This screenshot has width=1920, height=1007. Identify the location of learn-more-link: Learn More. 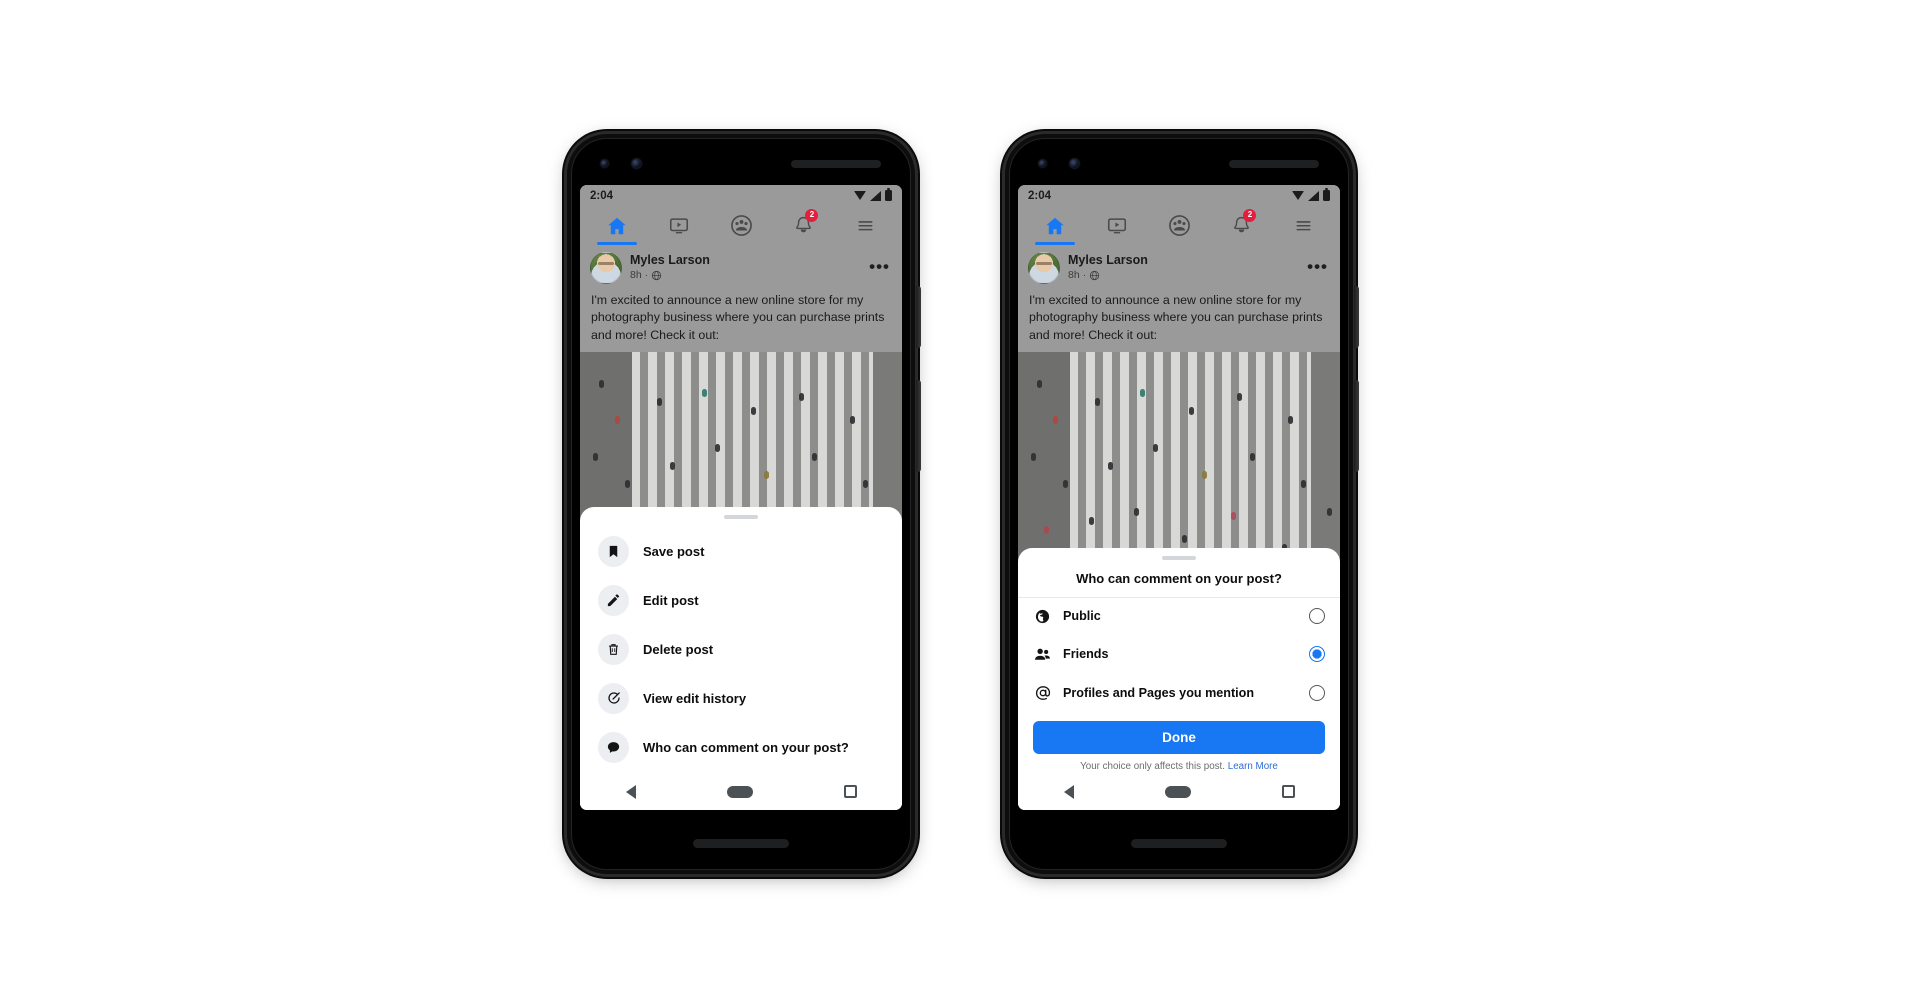
(1253, 766).